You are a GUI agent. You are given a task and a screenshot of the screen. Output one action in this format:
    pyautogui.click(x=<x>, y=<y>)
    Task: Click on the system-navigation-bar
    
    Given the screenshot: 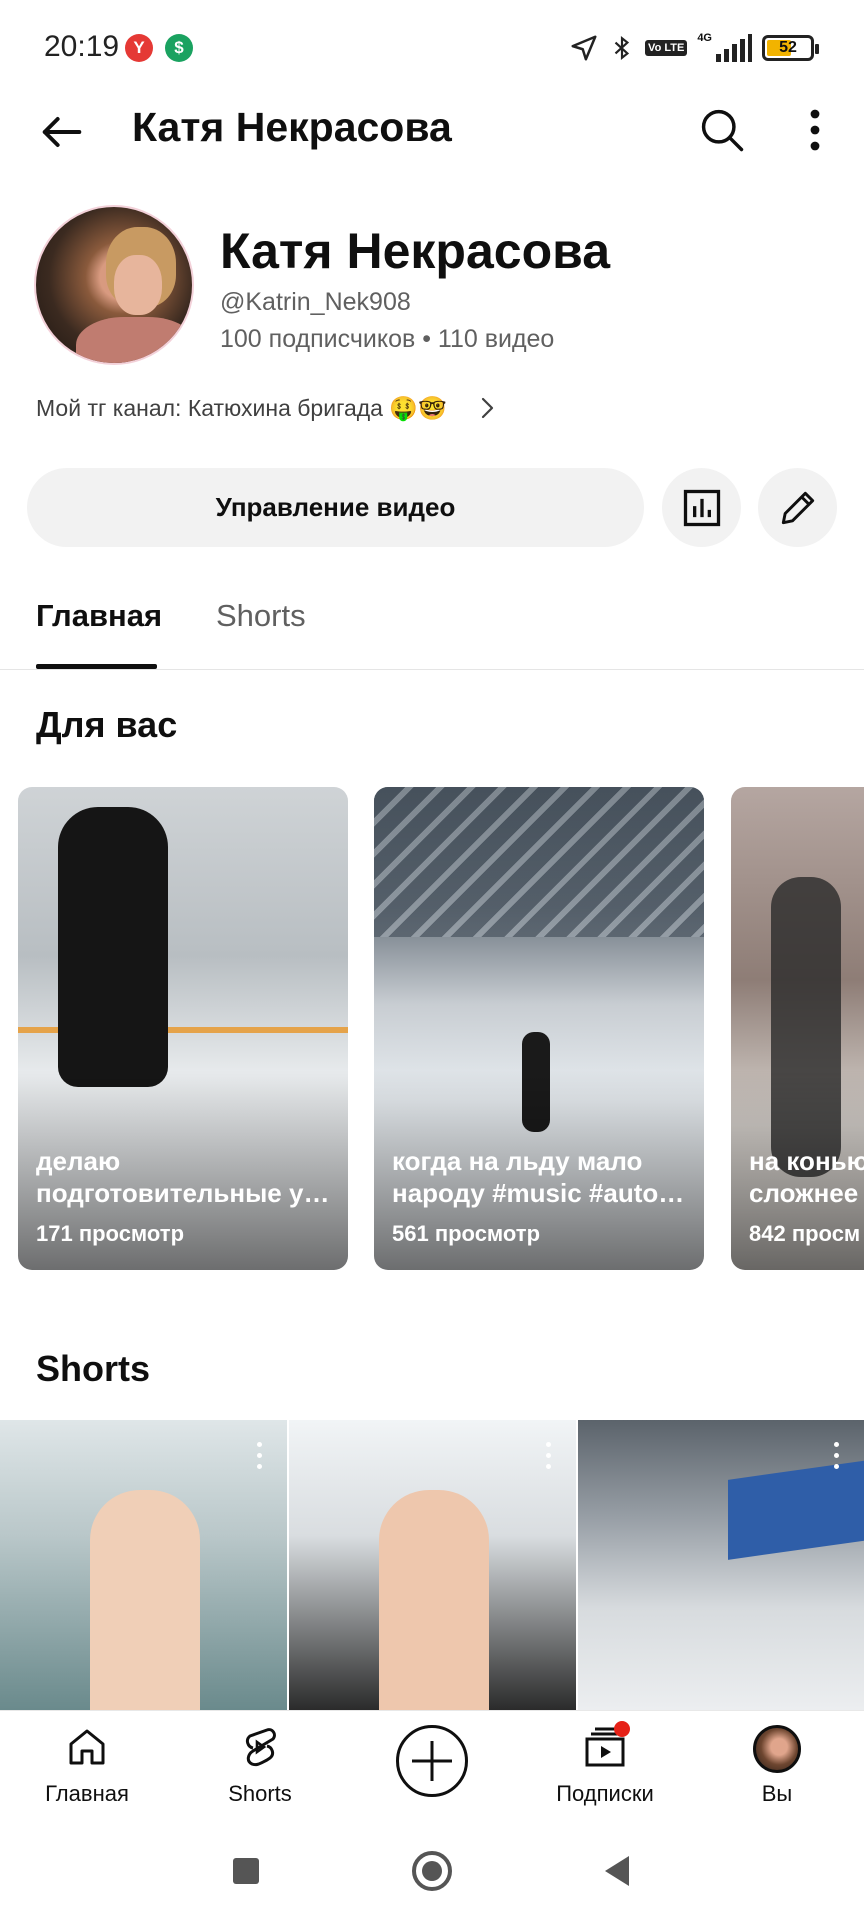 What is the action you would take?
    pyautogui.click(x=432, y=1871)
    